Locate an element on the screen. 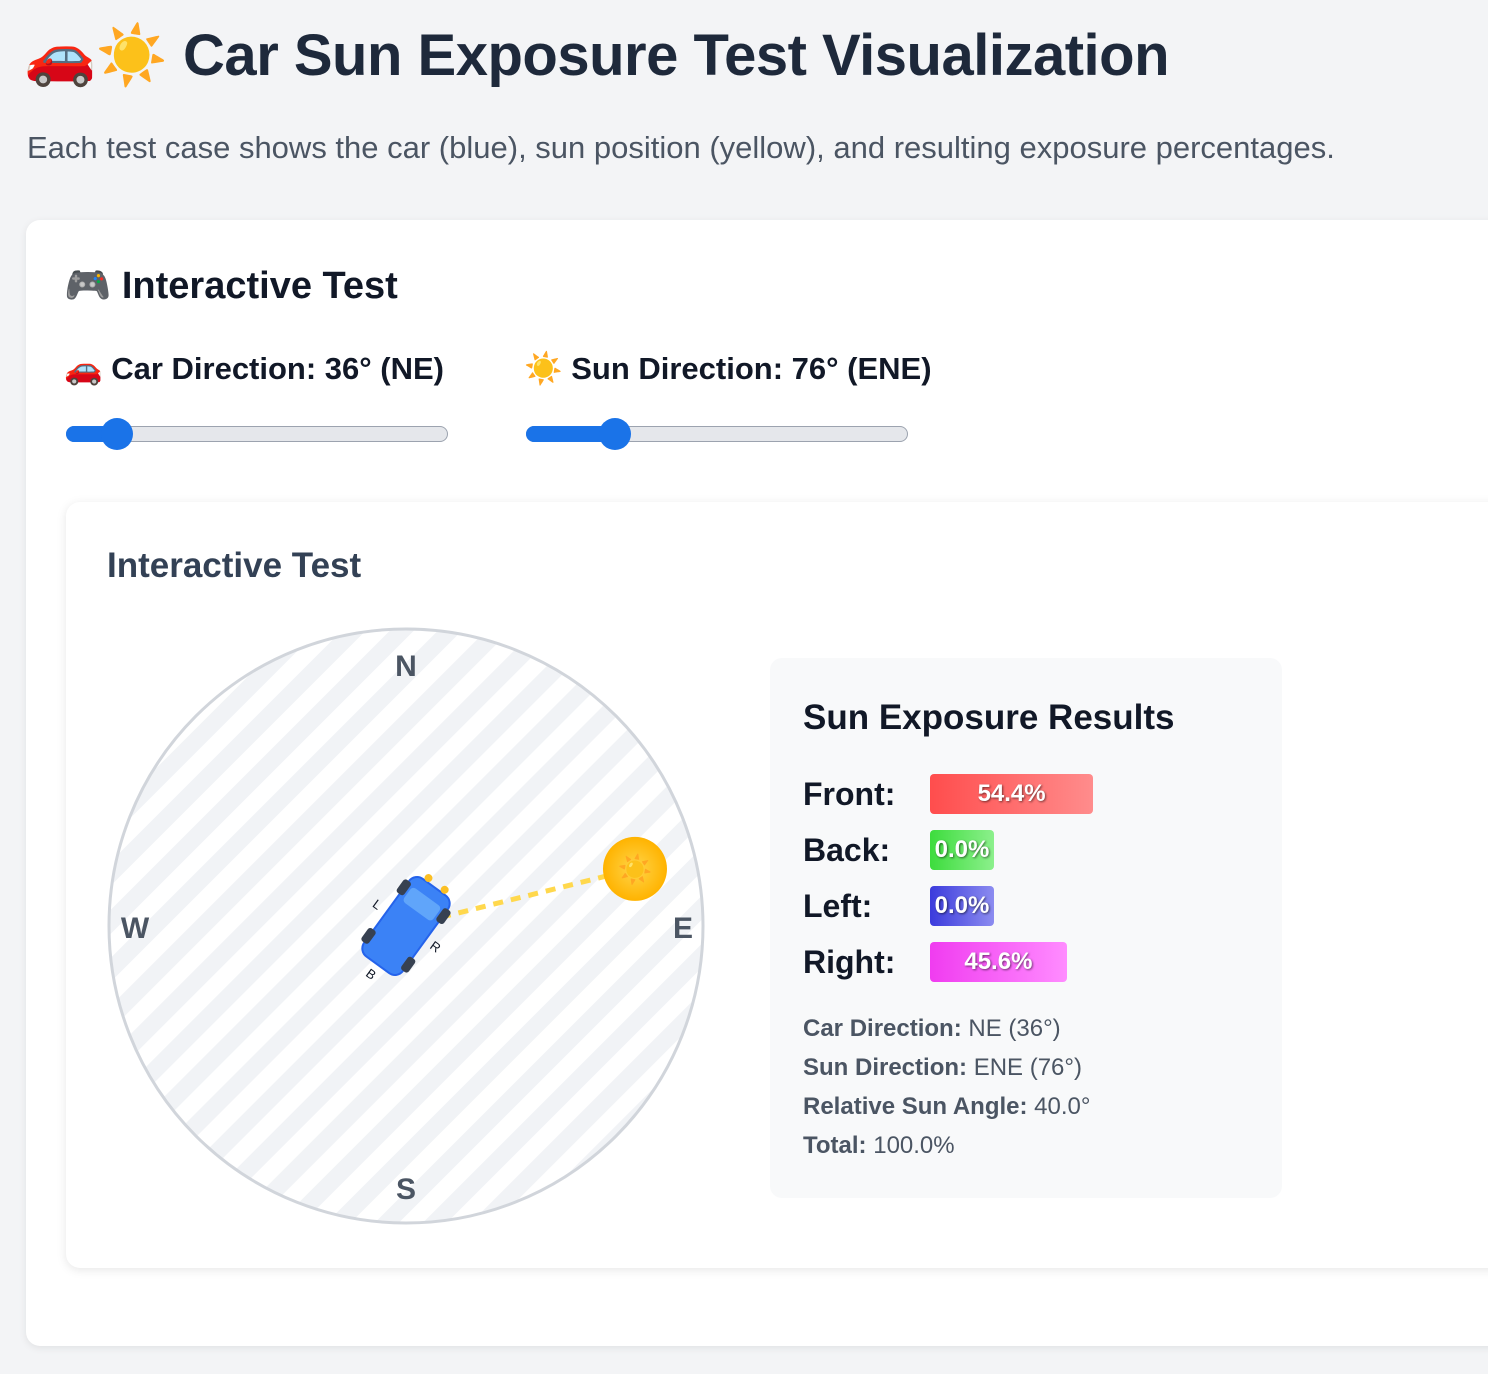 The image size is (1488, 1374). sun-direction-label: ☀️ Sun Direction: 76° (ENE) is located at coordinates (728, 368).